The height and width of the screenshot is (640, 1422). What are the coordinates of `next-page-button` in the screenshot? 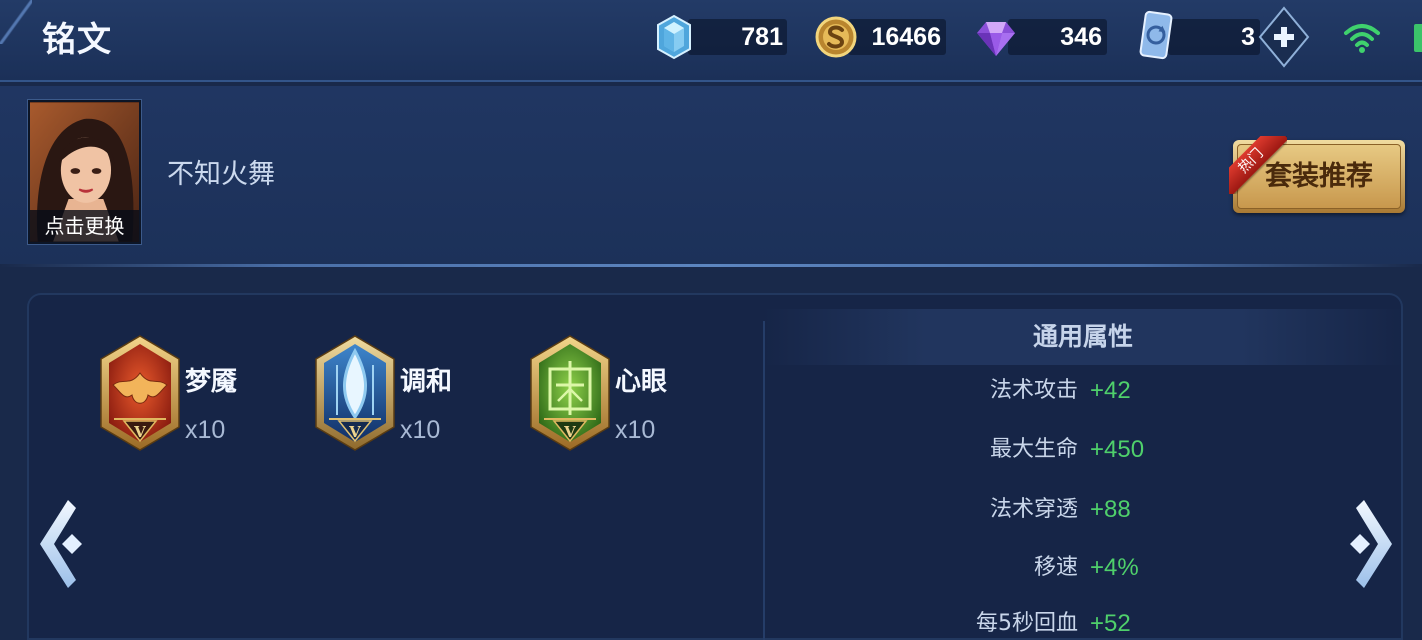 It's located at (1371, 544).